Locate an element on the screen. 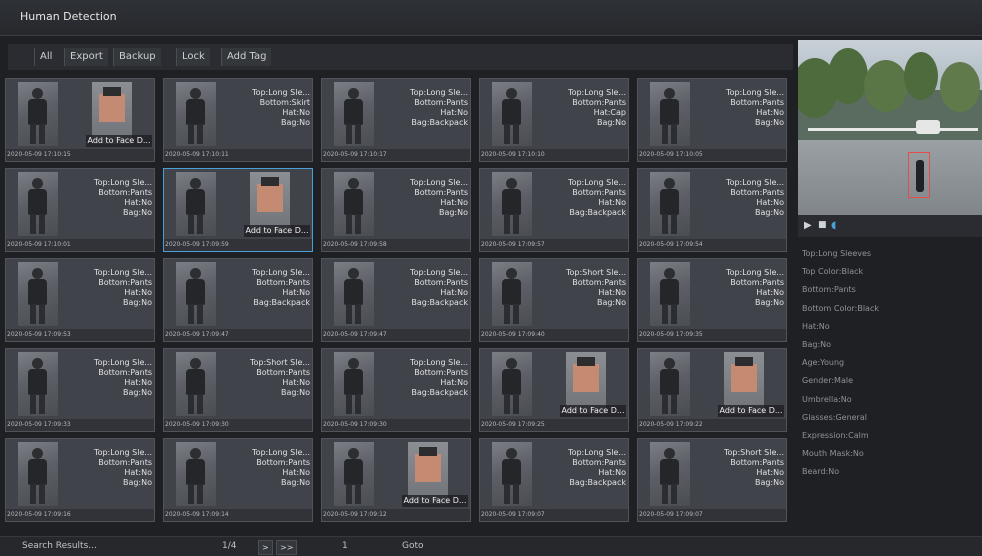  timestamp: 2020-05-09 17:09:30 is located at coordinates (238, 425).